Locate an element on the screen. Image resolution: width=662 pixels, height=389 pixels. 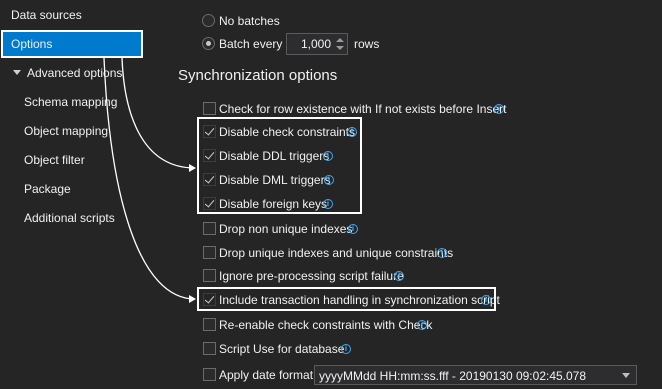
option-label-drop-non-unique-indexes: Drop non unique indexes is located at coordinates (286, 229).